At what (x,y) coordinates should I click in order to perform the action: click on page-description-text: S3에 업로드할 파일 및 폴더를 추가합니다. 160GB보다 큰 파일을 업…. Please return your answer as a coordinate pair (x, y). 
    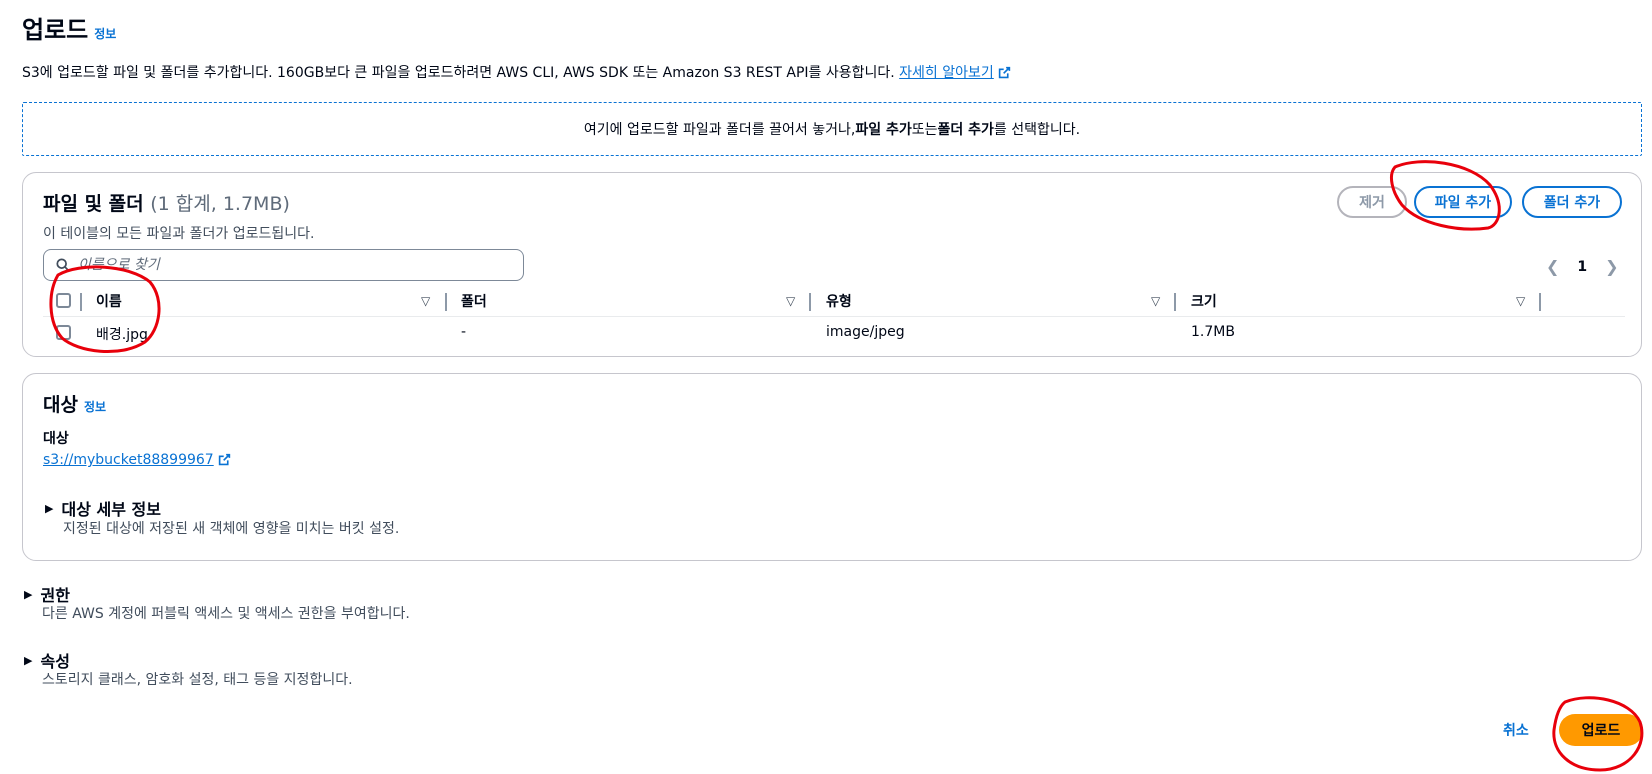
    Looking at the image, I should click on (461, 73).